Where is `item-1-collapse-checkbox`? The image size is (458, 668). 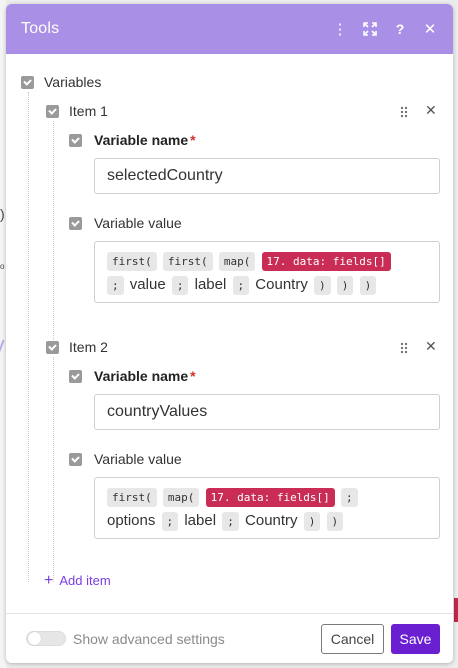
item-1-collapse-checkbox is located at coordinates (52, 111).